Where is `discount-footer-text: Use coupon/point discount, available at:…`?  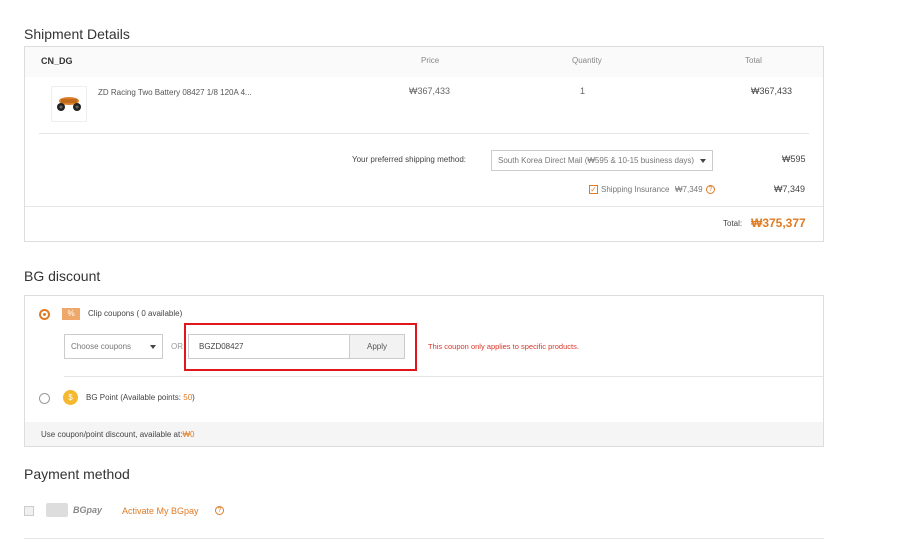 discount-footer-text: Use coupon/point discount, available at:… is located at coordinates (117, 434).